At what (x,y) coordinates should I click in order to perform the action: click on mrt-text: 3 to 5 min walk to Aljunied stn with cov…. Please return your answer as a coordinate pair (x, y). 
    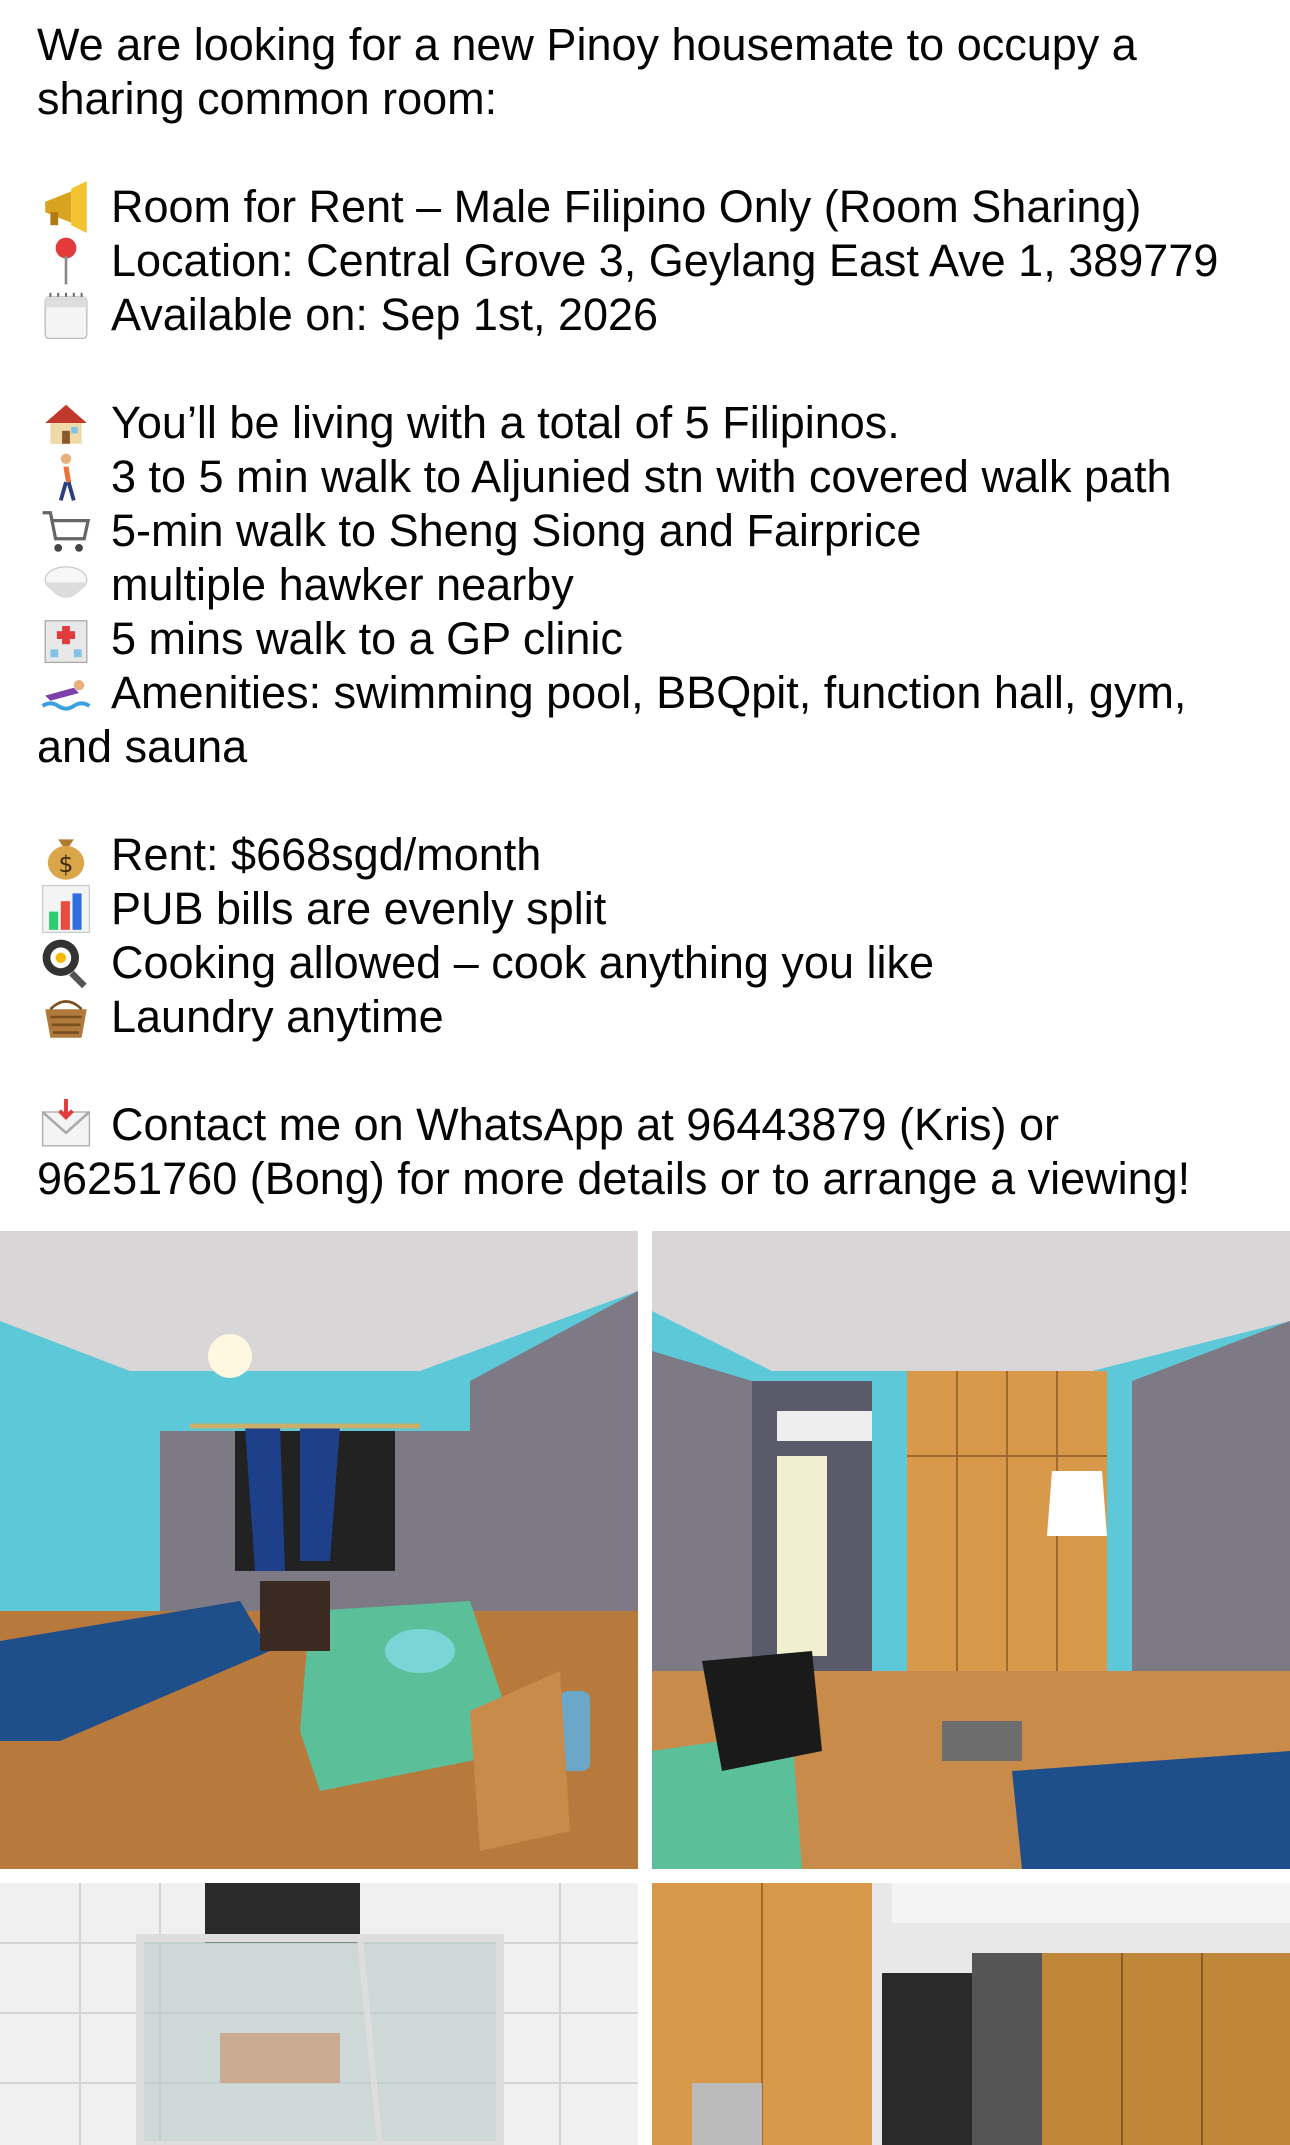
    Looking at the image, I should click on (641, 476).